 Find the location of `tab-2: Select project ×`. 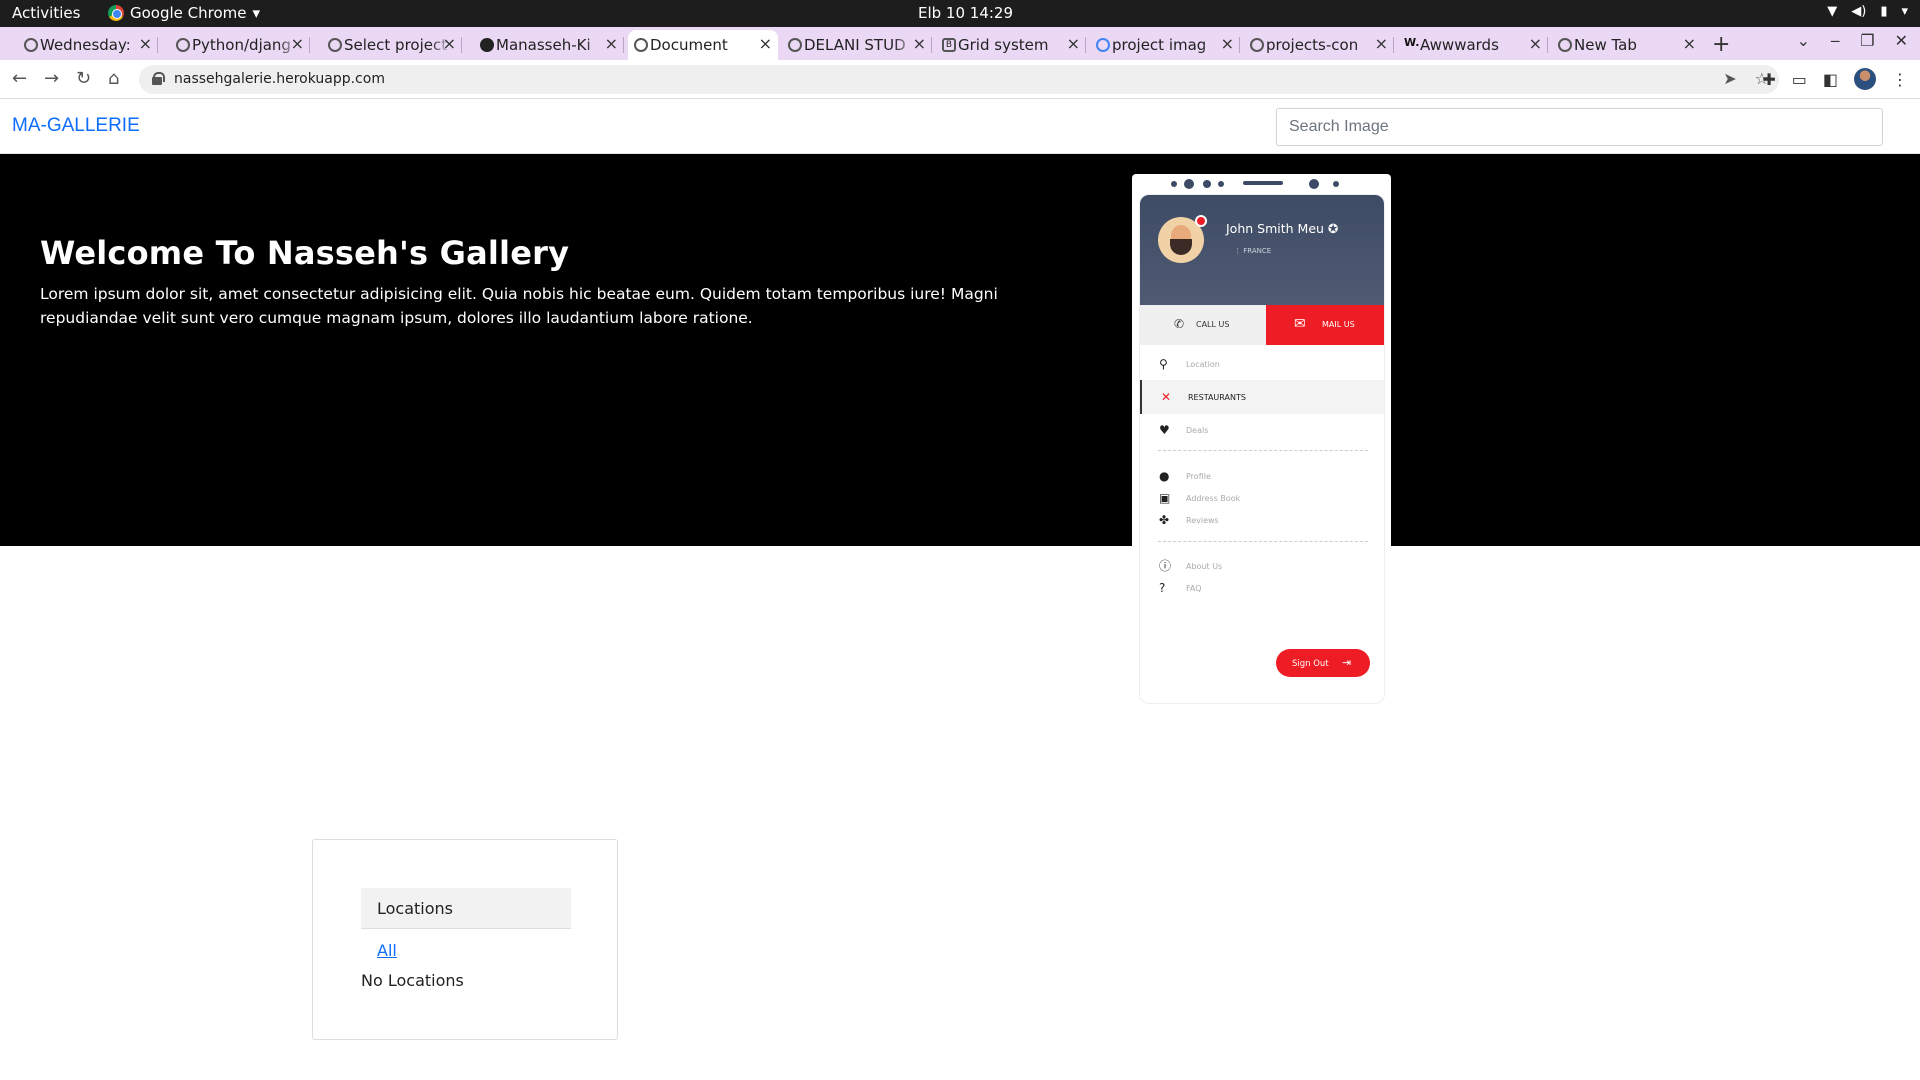

tab-2: Select project × is located at coordinates (392, 45).